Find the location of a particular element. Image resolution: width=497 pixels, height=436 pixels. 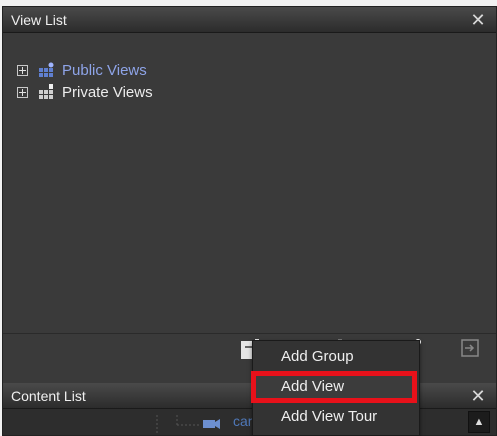

toolbar-divider is located at coordinates (249, 333).